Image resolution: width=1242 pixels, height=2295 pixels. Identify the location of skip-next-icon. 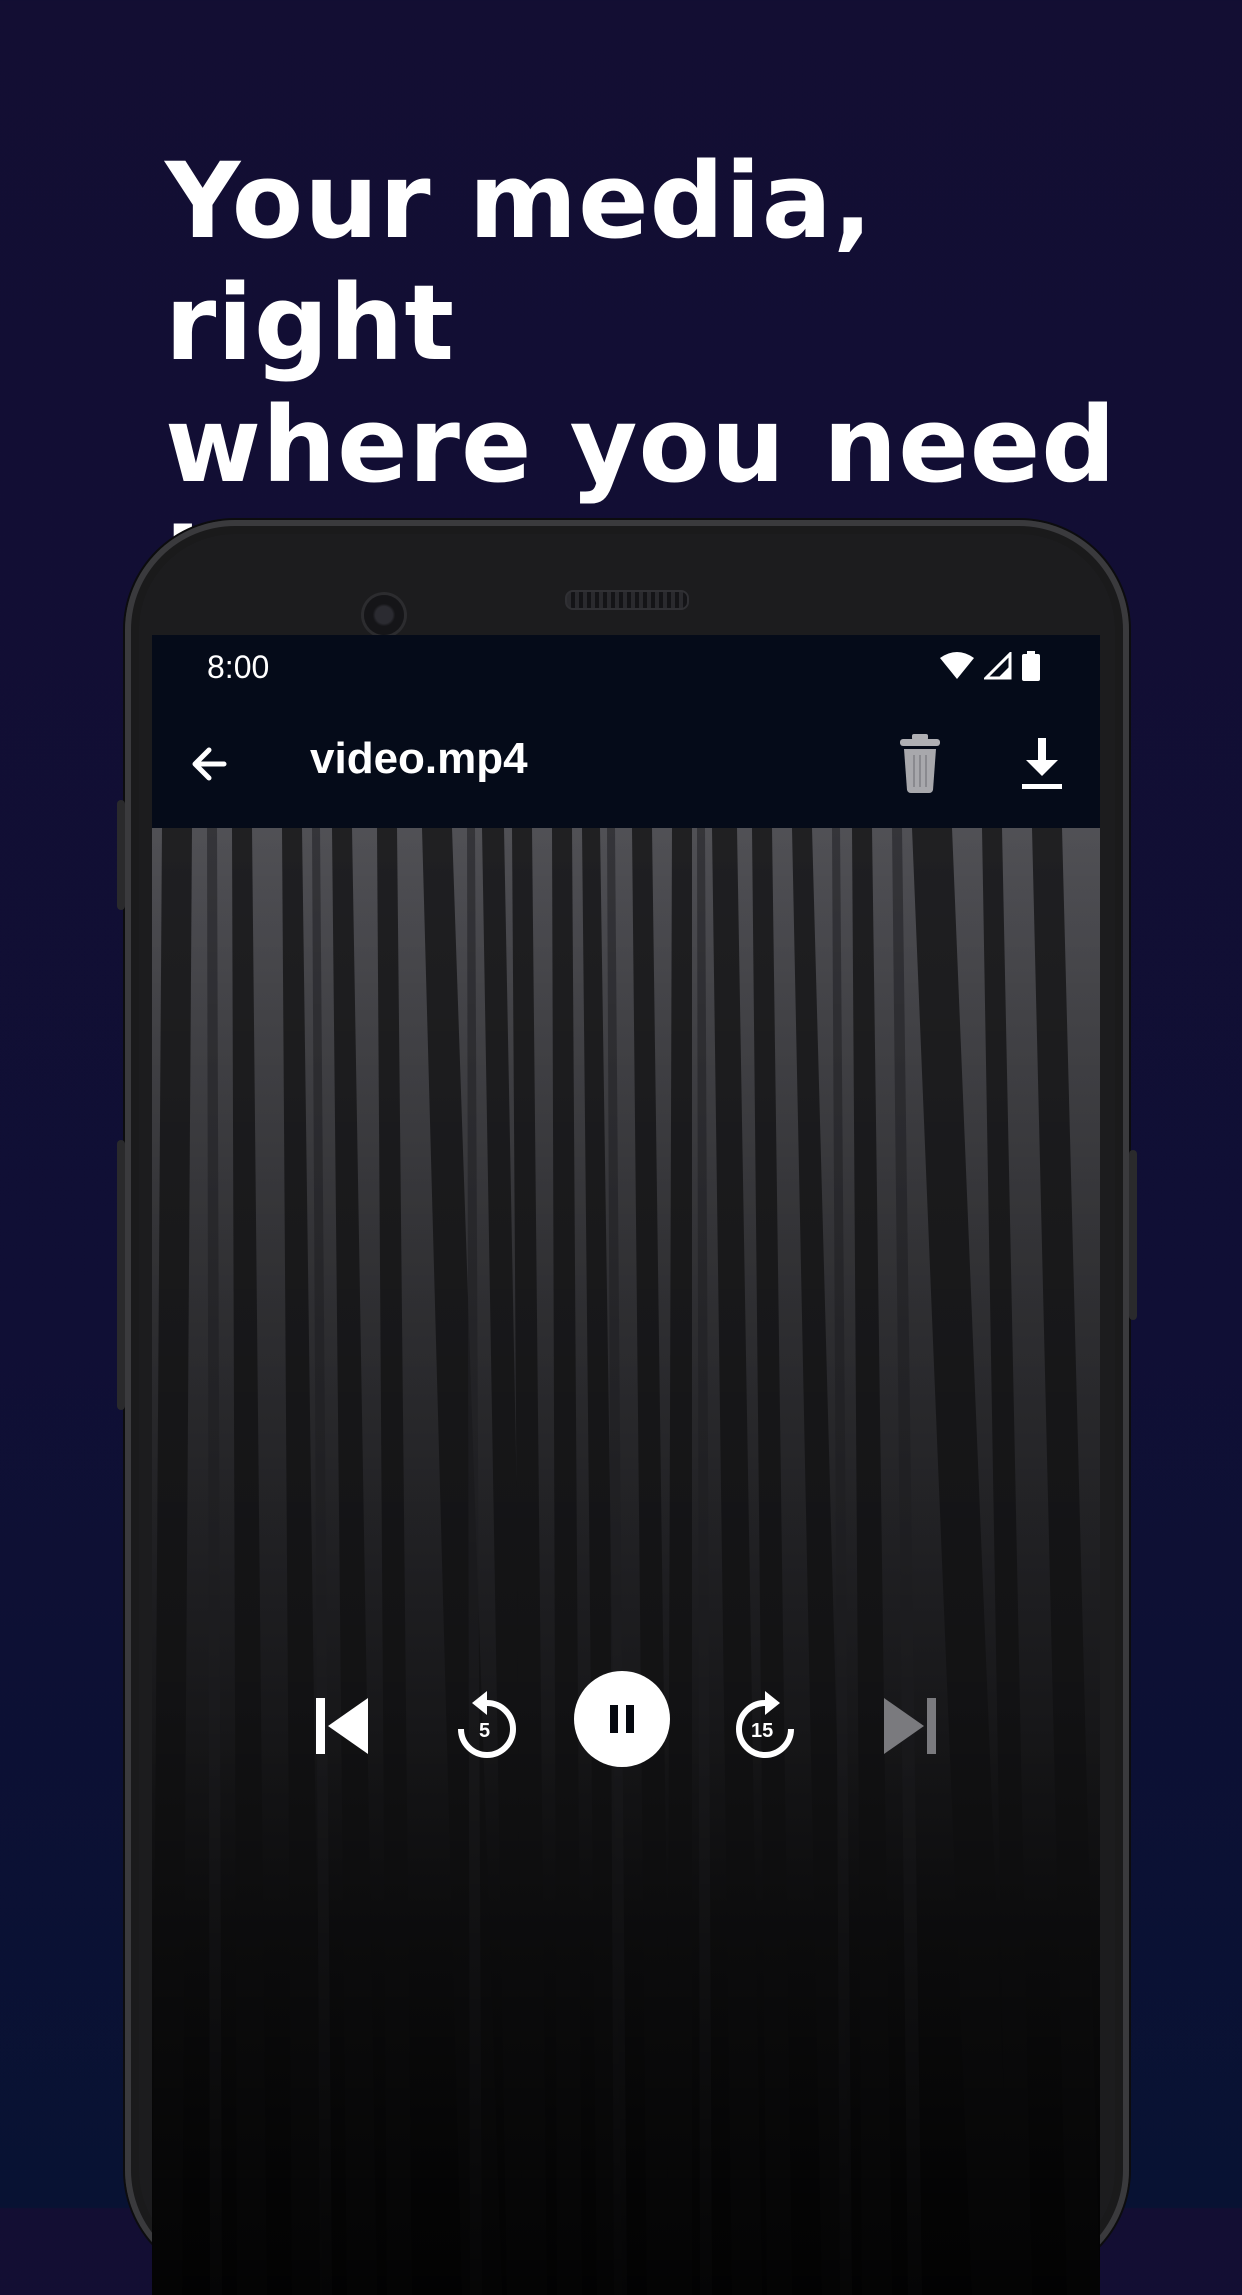
(910, 1726).